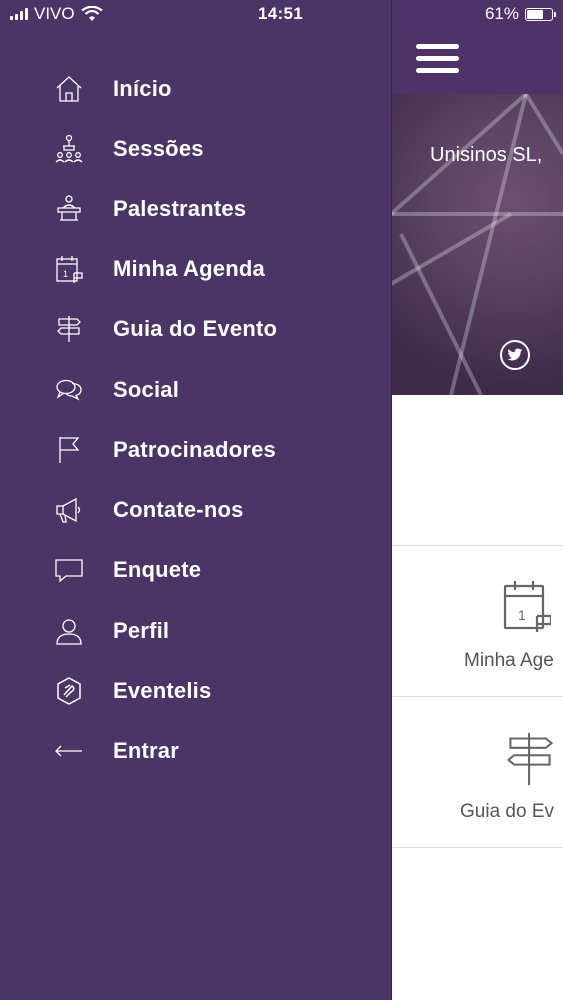  Describe the element at coordinates (515, 355) in the screenshot. I see `twitter-icon` at that location.